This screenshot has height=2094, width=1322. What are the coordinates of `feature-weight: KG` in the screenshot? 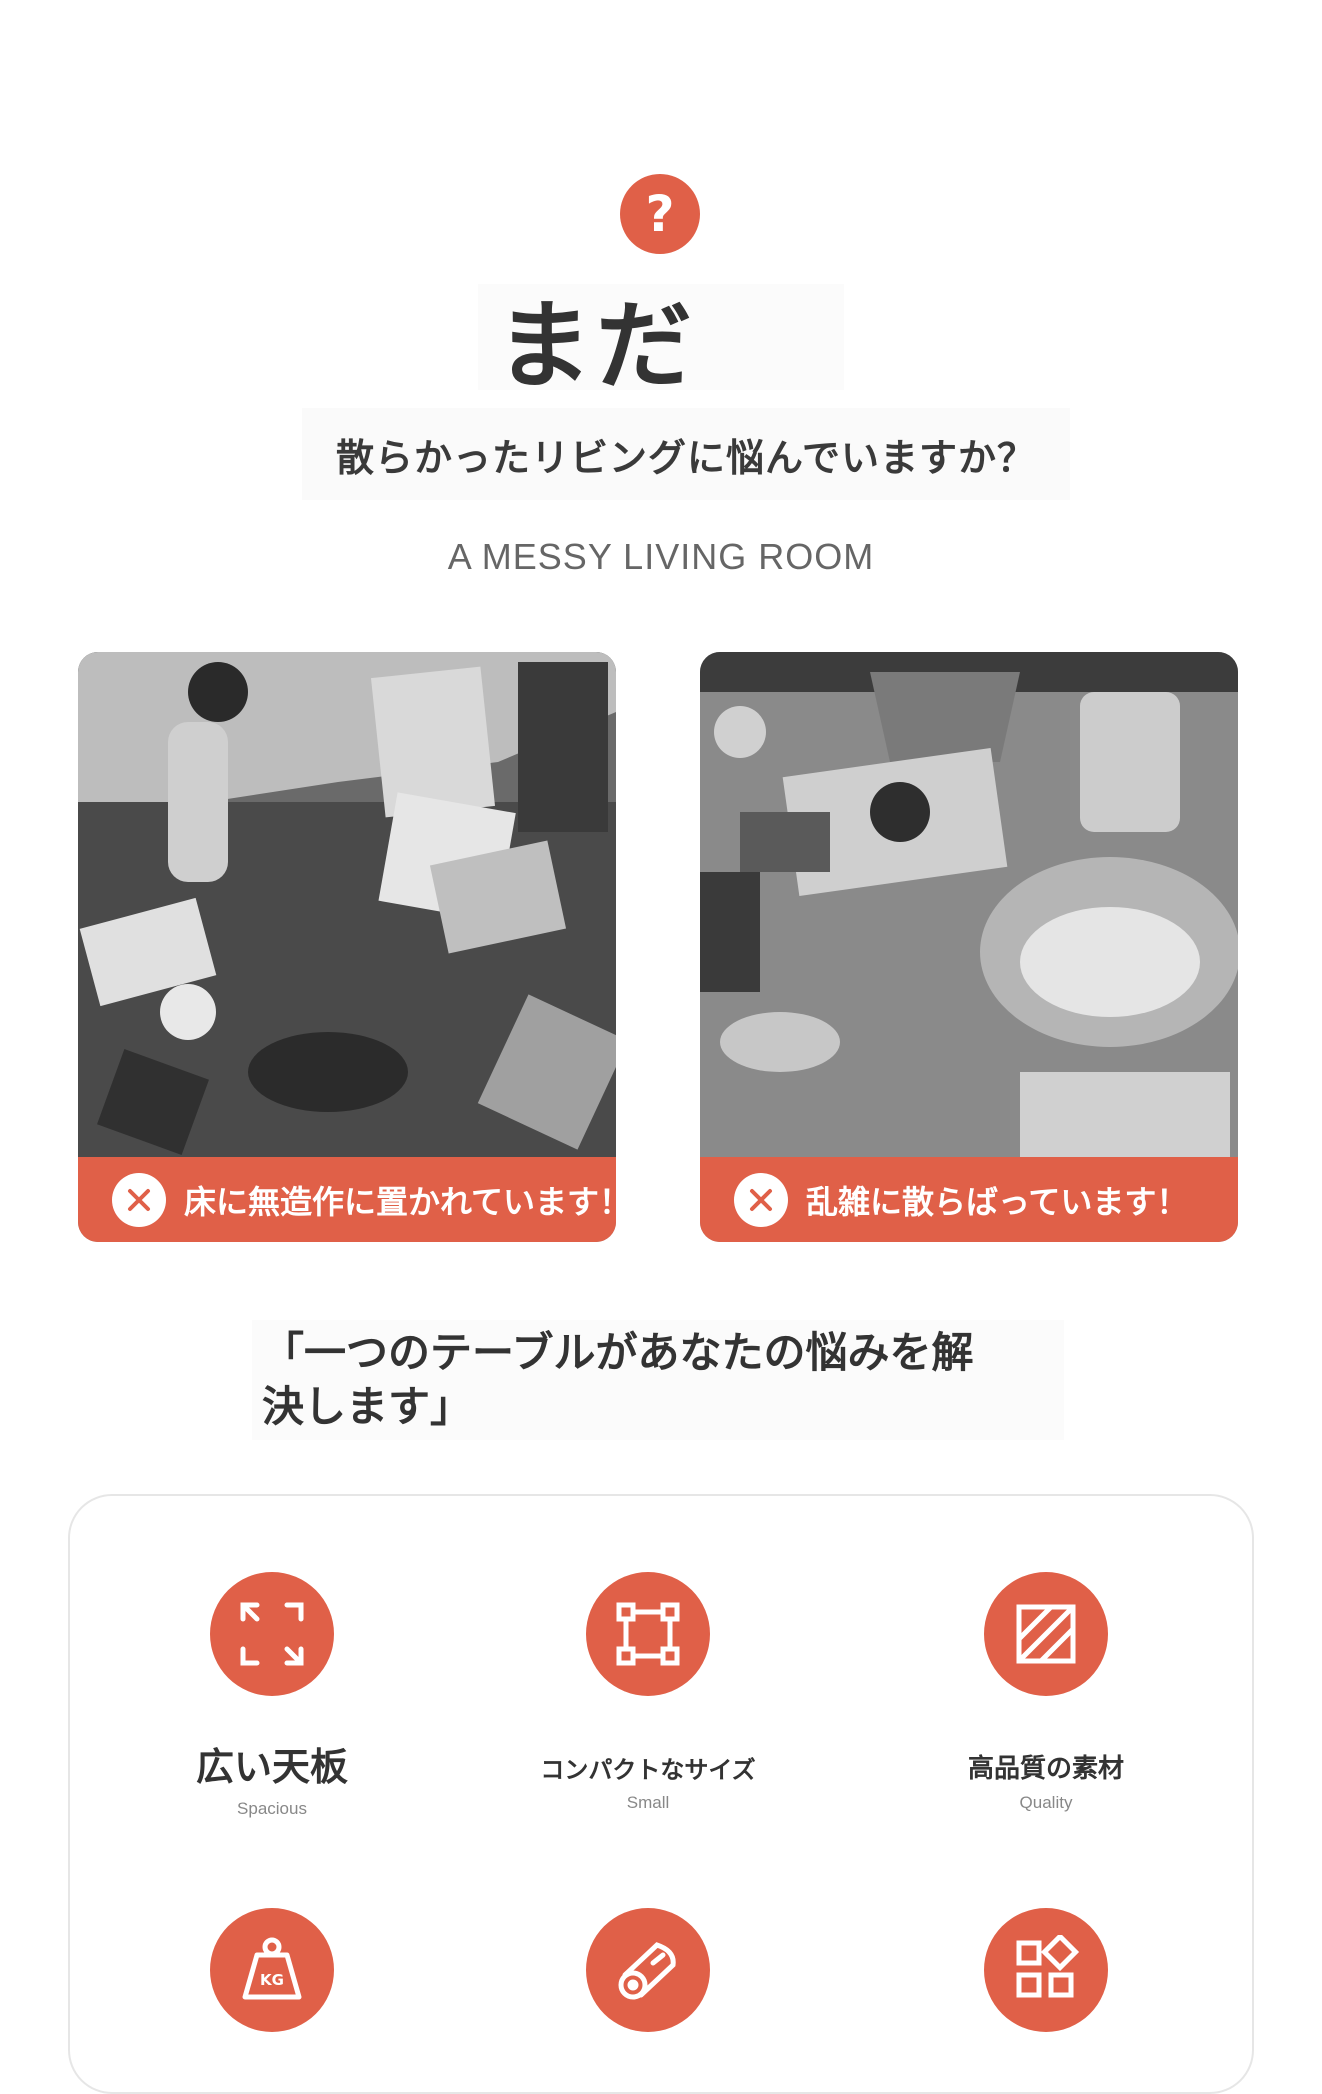 It's located at (272, 1970).